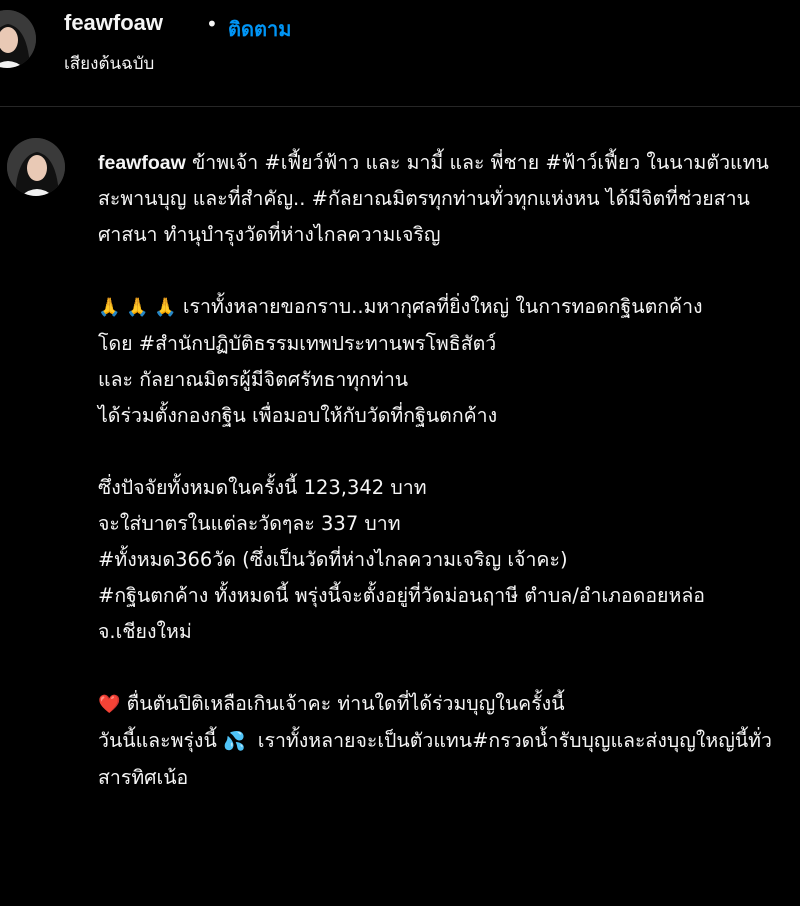 The image size is (800, 906). What do you see at coordinates (137, 307) in the screenshot?
I see `pray-emoji-icon: 🙏 🙏 🙏` at bounding box center [137, 307].